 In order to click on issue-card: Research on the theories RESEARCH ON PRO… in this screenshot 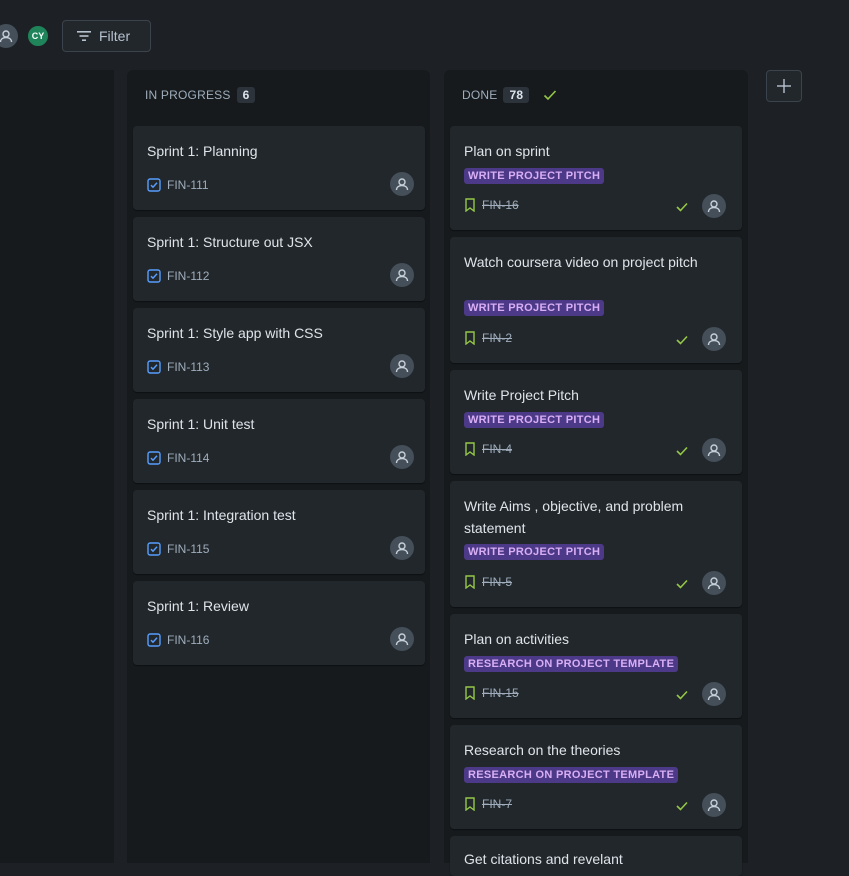, I will do `click(596, 777)`.